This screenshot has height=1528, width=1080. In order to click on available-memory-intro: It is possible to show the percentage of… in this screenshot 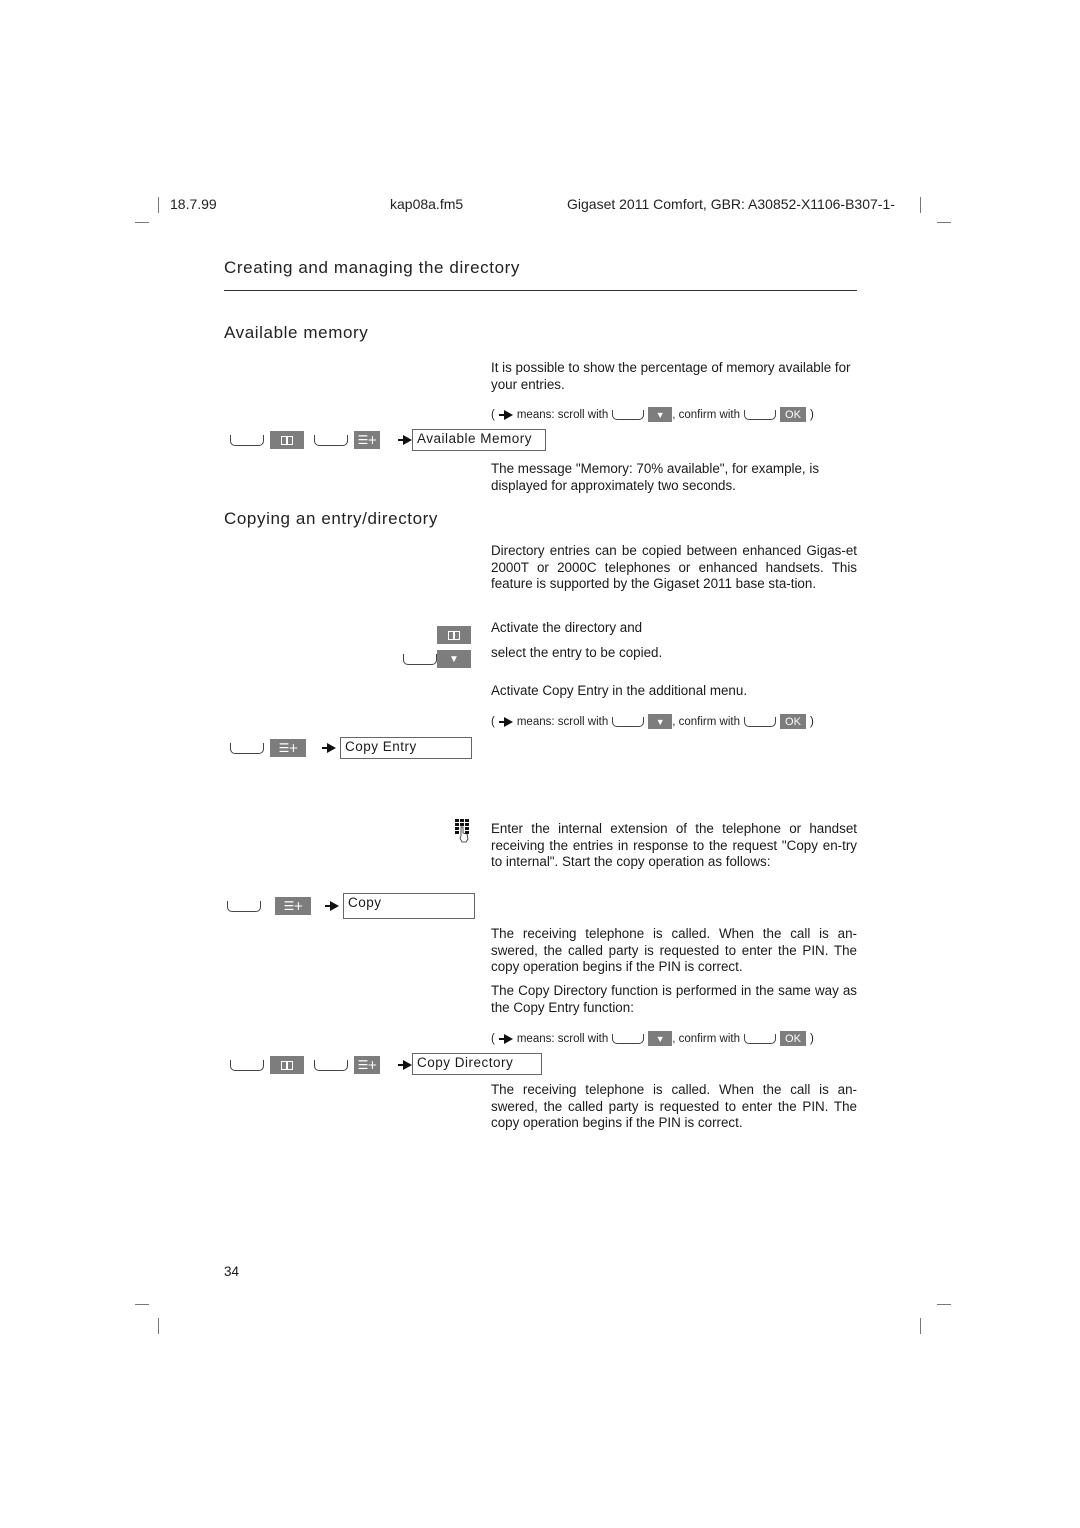, I will do `click(671, 376)`.